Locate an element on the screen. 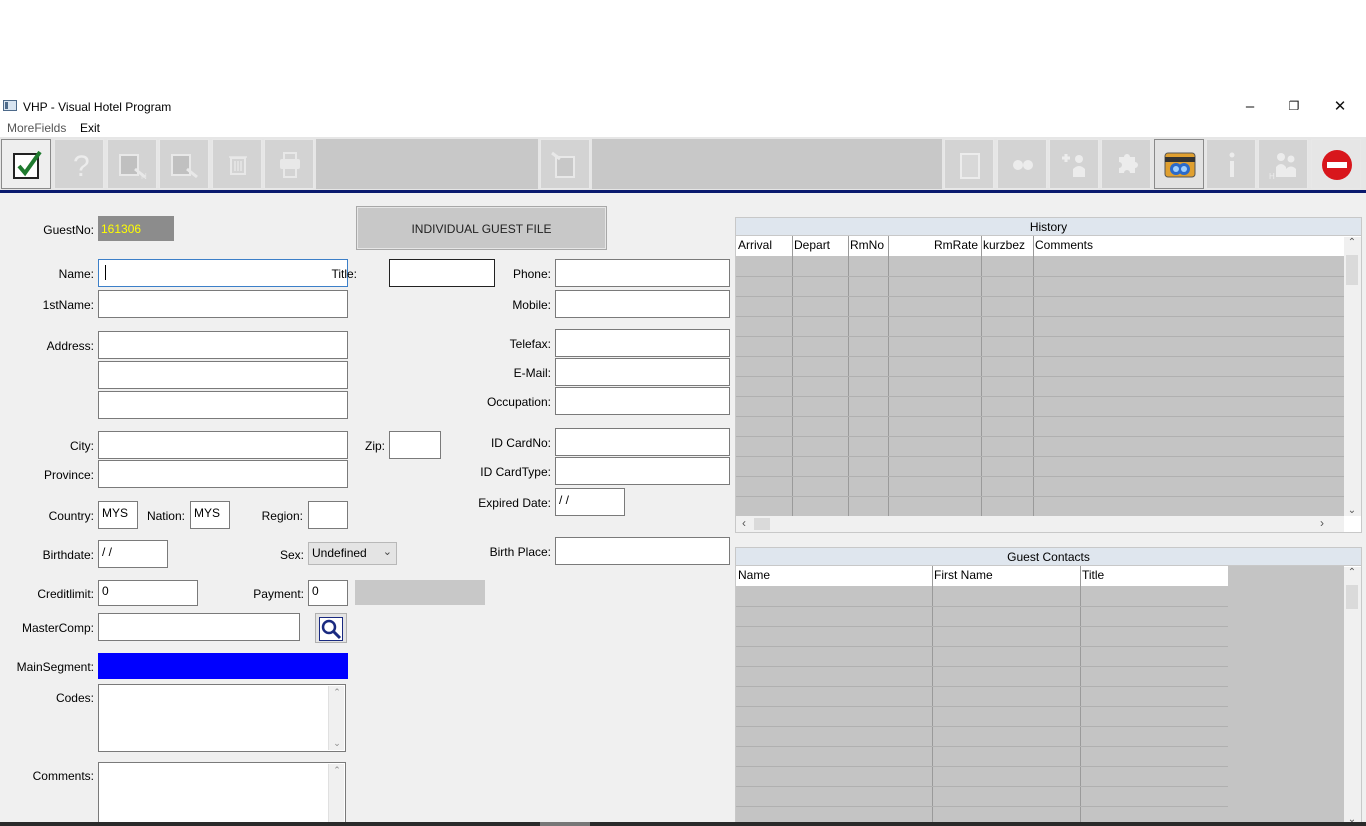  history-col-comments: Comments is located at coordinates (1063, 245).